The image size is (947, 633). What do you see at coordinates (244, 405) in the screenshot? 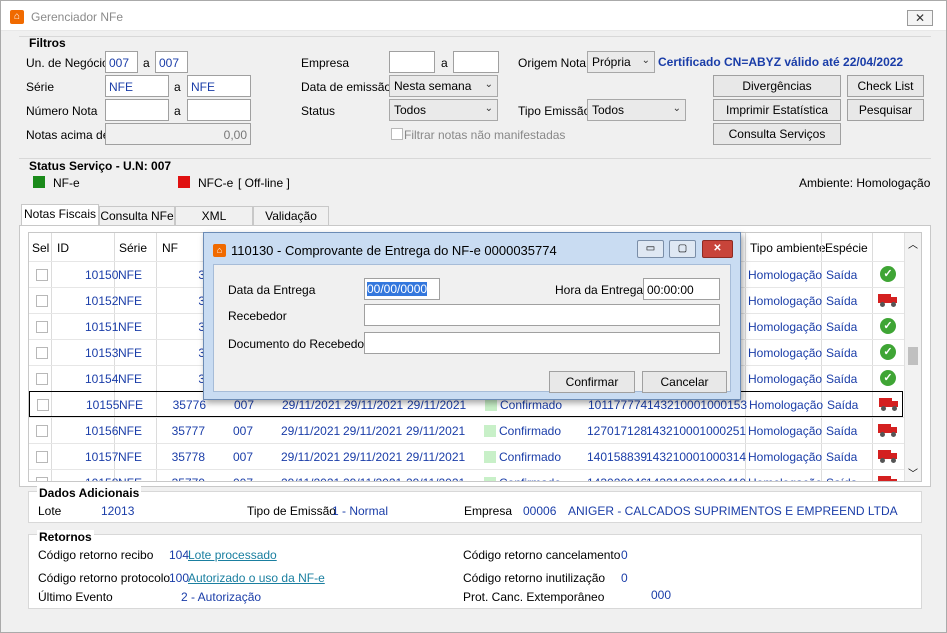
I see `cell-un: 007` at bounding box center [244, 405].